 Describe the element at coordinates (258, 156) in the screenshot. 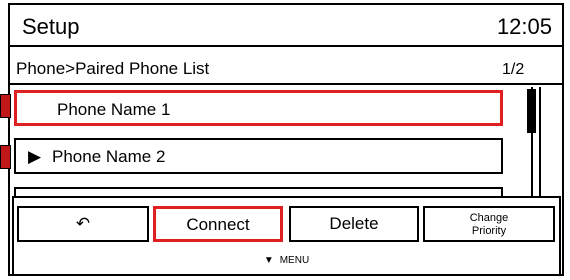

I see `list-item-phone-2: ▶ Phone Name 2` at that location.